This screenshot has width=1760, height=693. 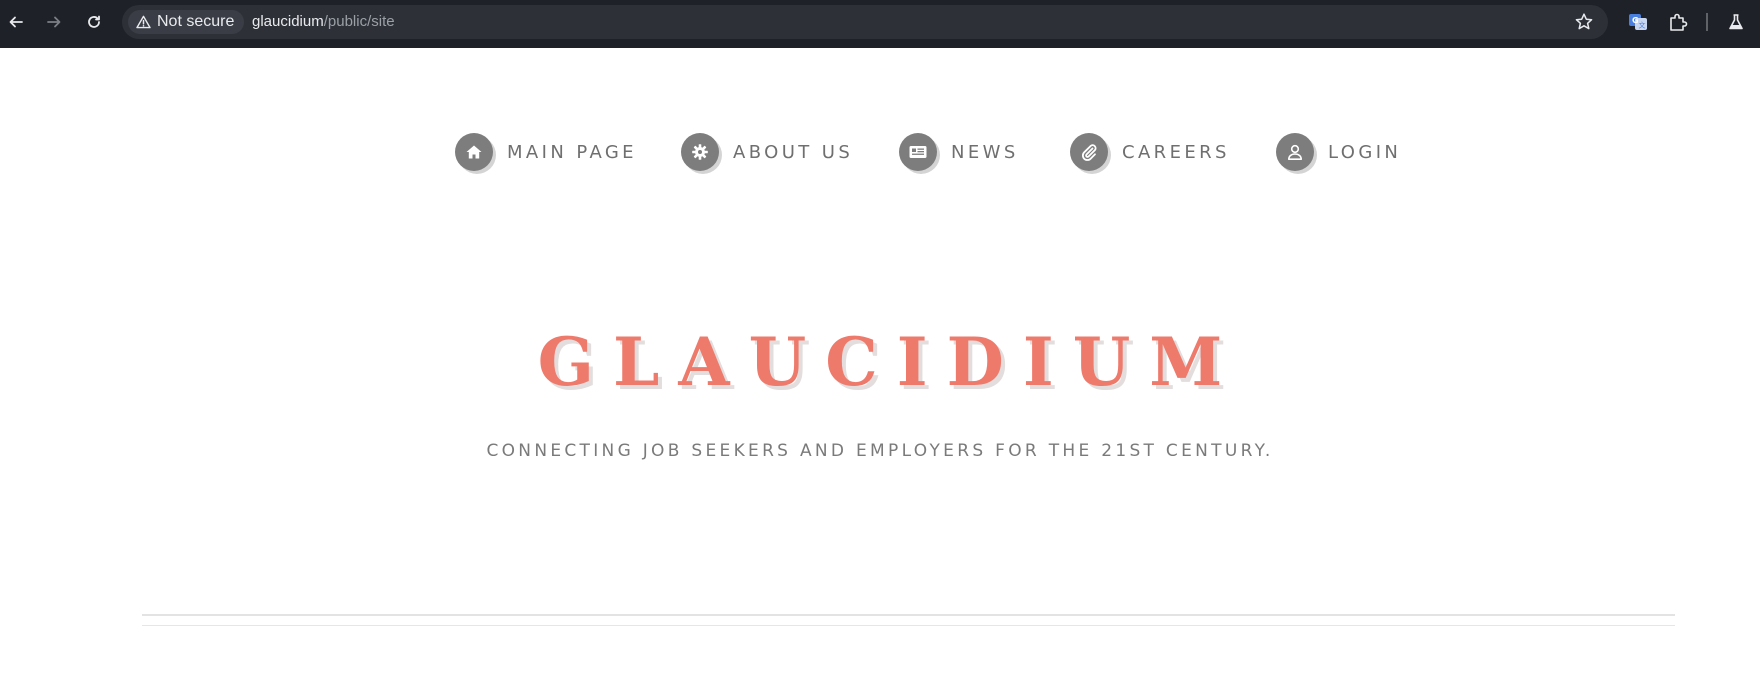 I want to click on forward-button, so click(x=54, y=22).